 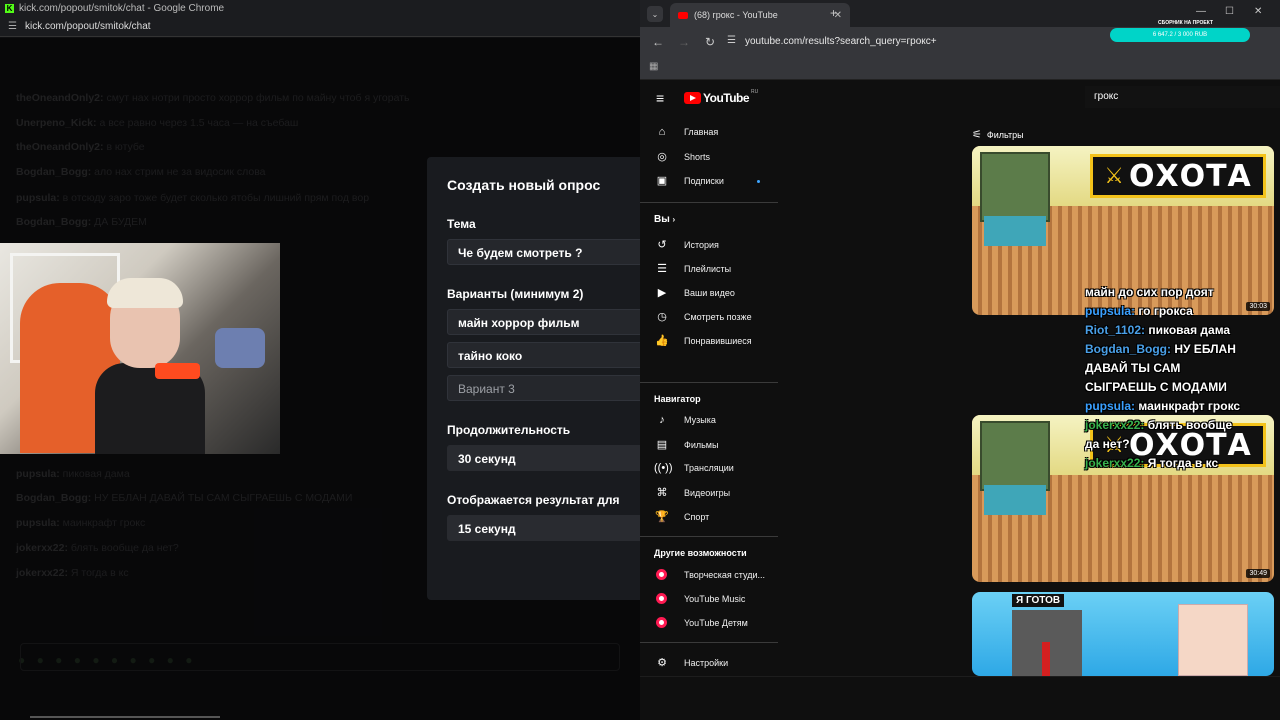 I want to click on sidebar-item-label: Смотреть позже, so click(x=718, y=316).